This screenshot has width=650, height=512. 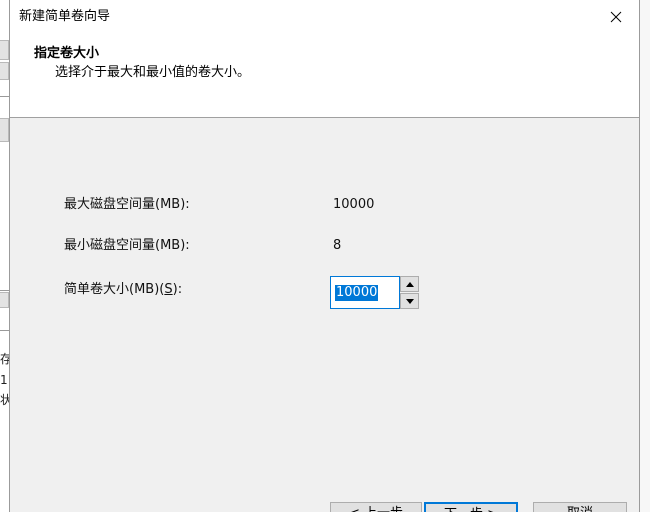 I want to click on max-space-value: 10000, so click(x=354, y=204).